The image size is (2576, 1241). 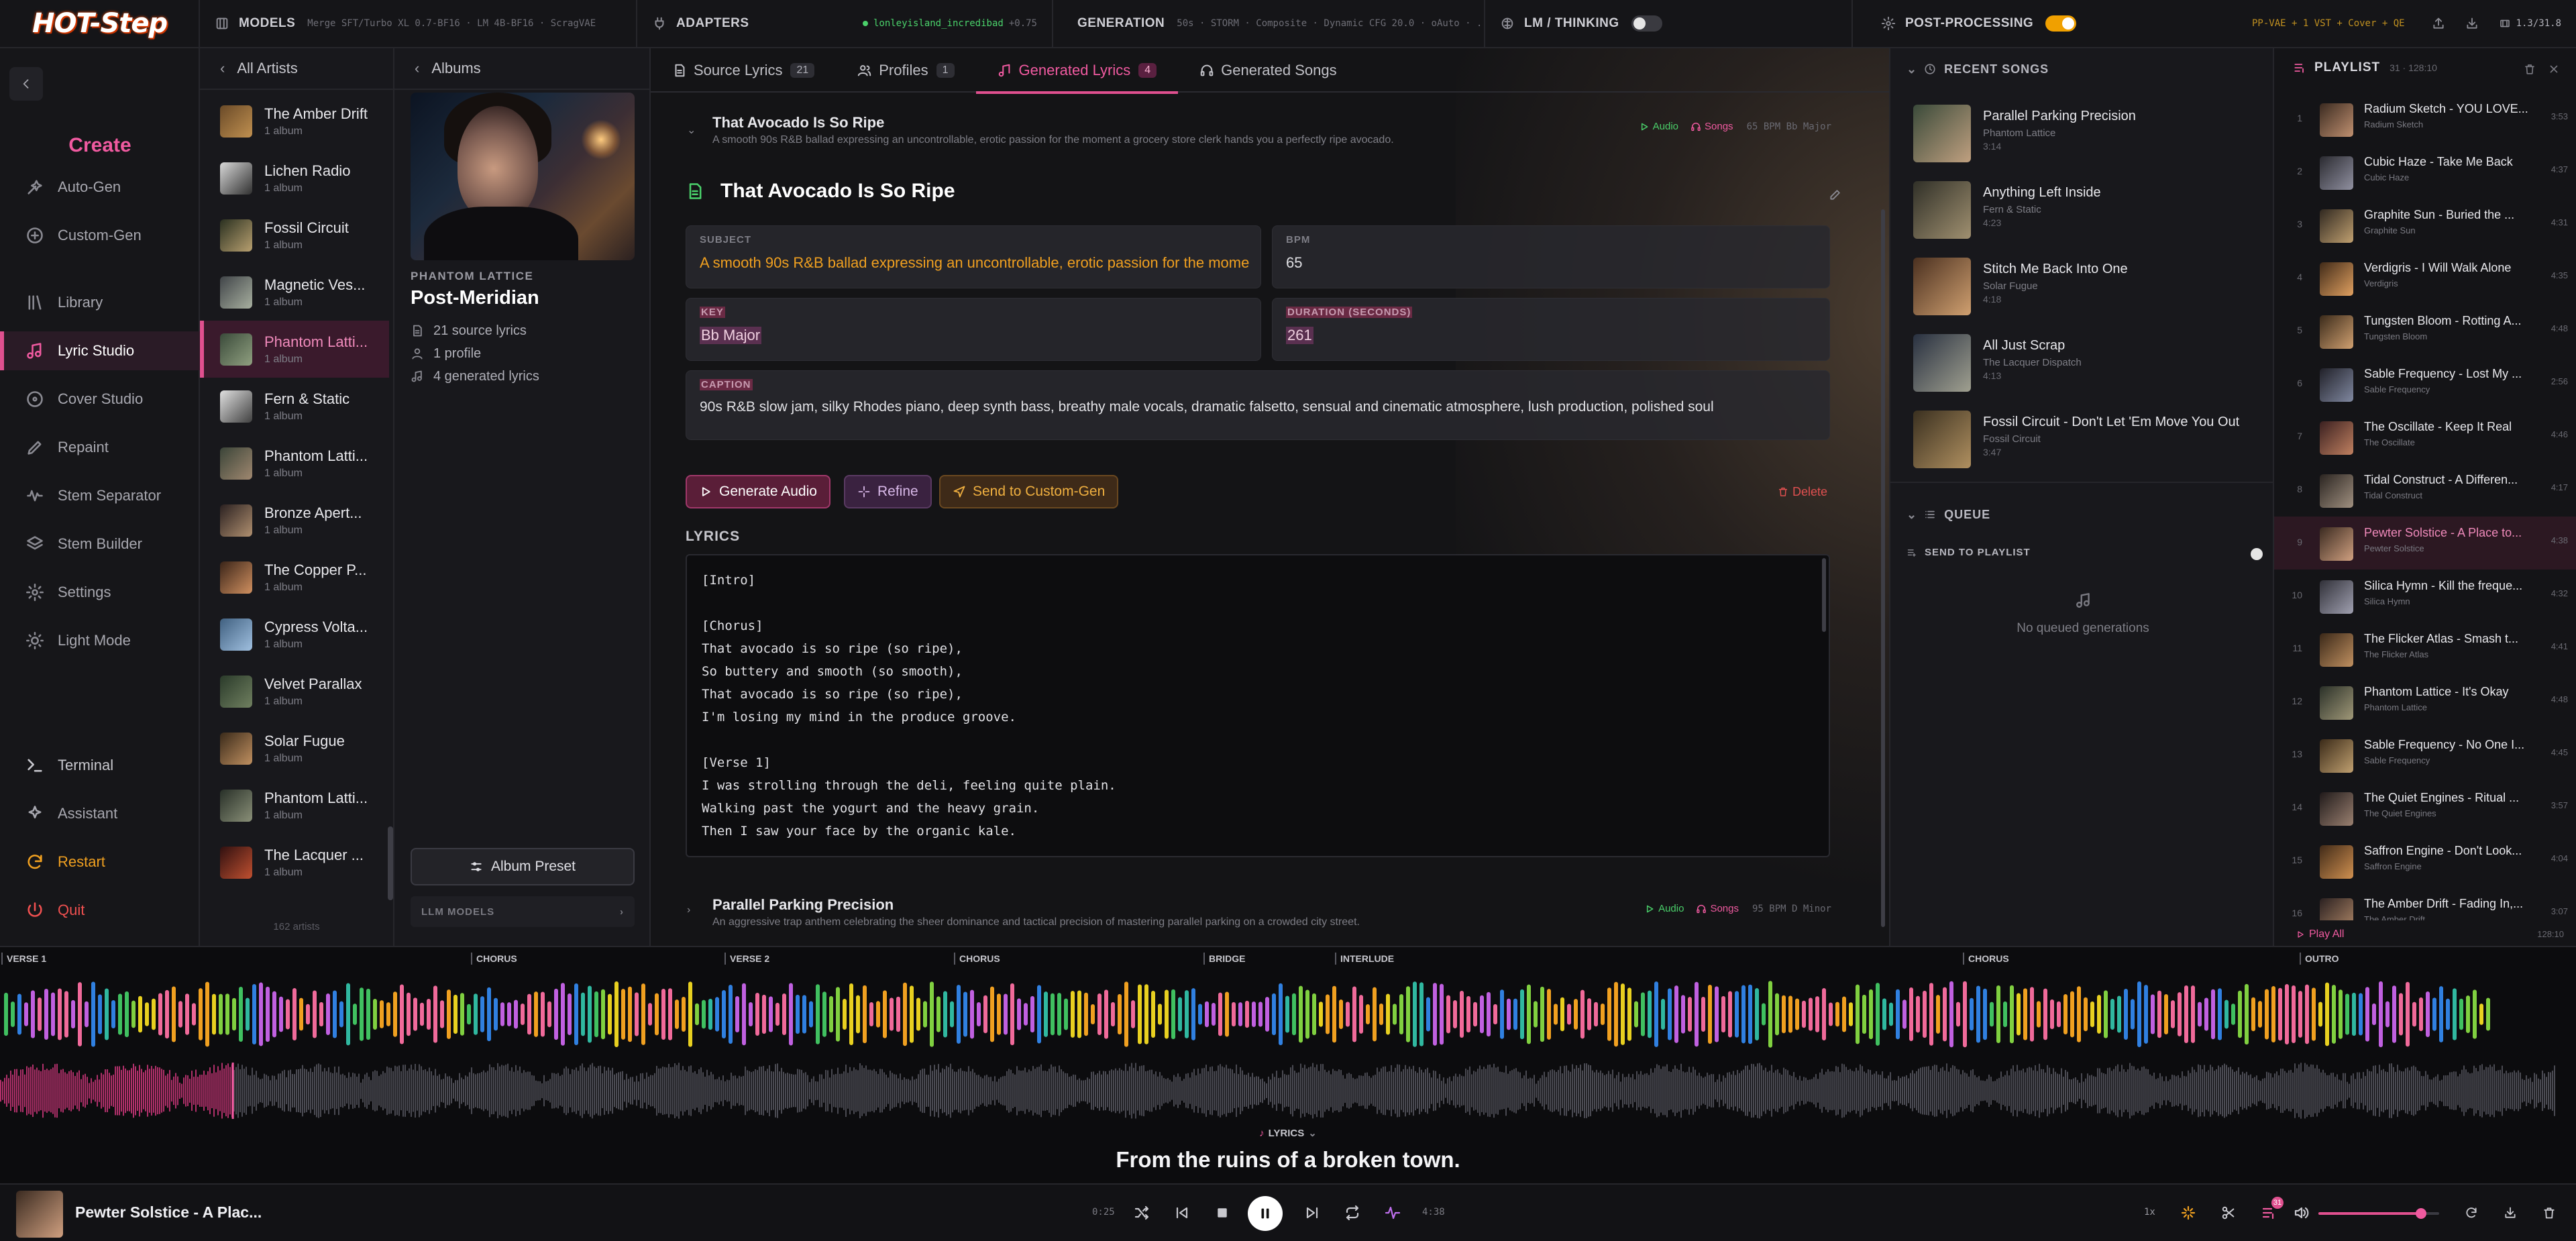 What do you see at coordinates (232, 1091) in the screenshot?
I see `playhead` at bounding box center [232, 1091].